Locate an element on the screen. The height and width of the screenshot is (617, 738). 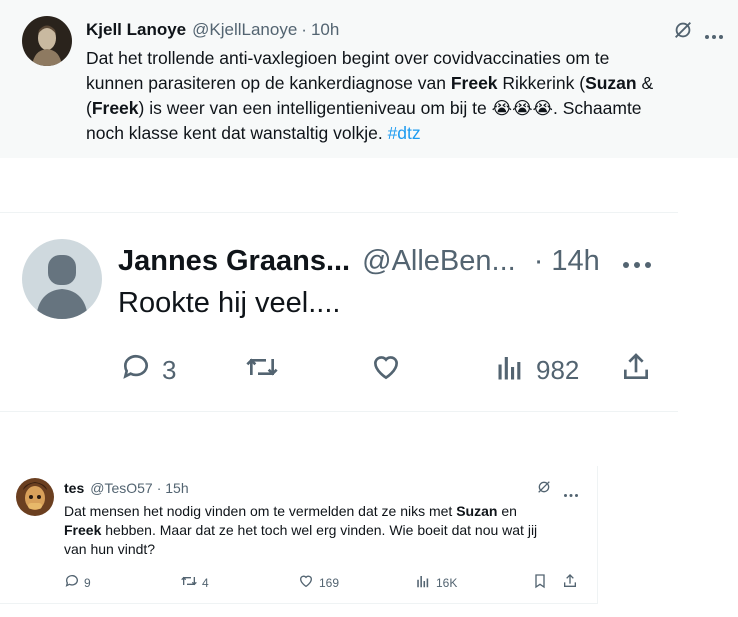
repost-count: 4 is located at coordinates (205, 582).